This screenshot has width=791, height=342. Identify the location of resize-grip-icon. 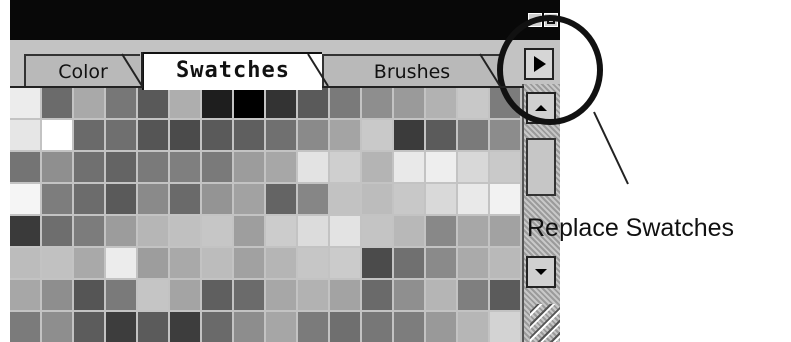
(545, 323).